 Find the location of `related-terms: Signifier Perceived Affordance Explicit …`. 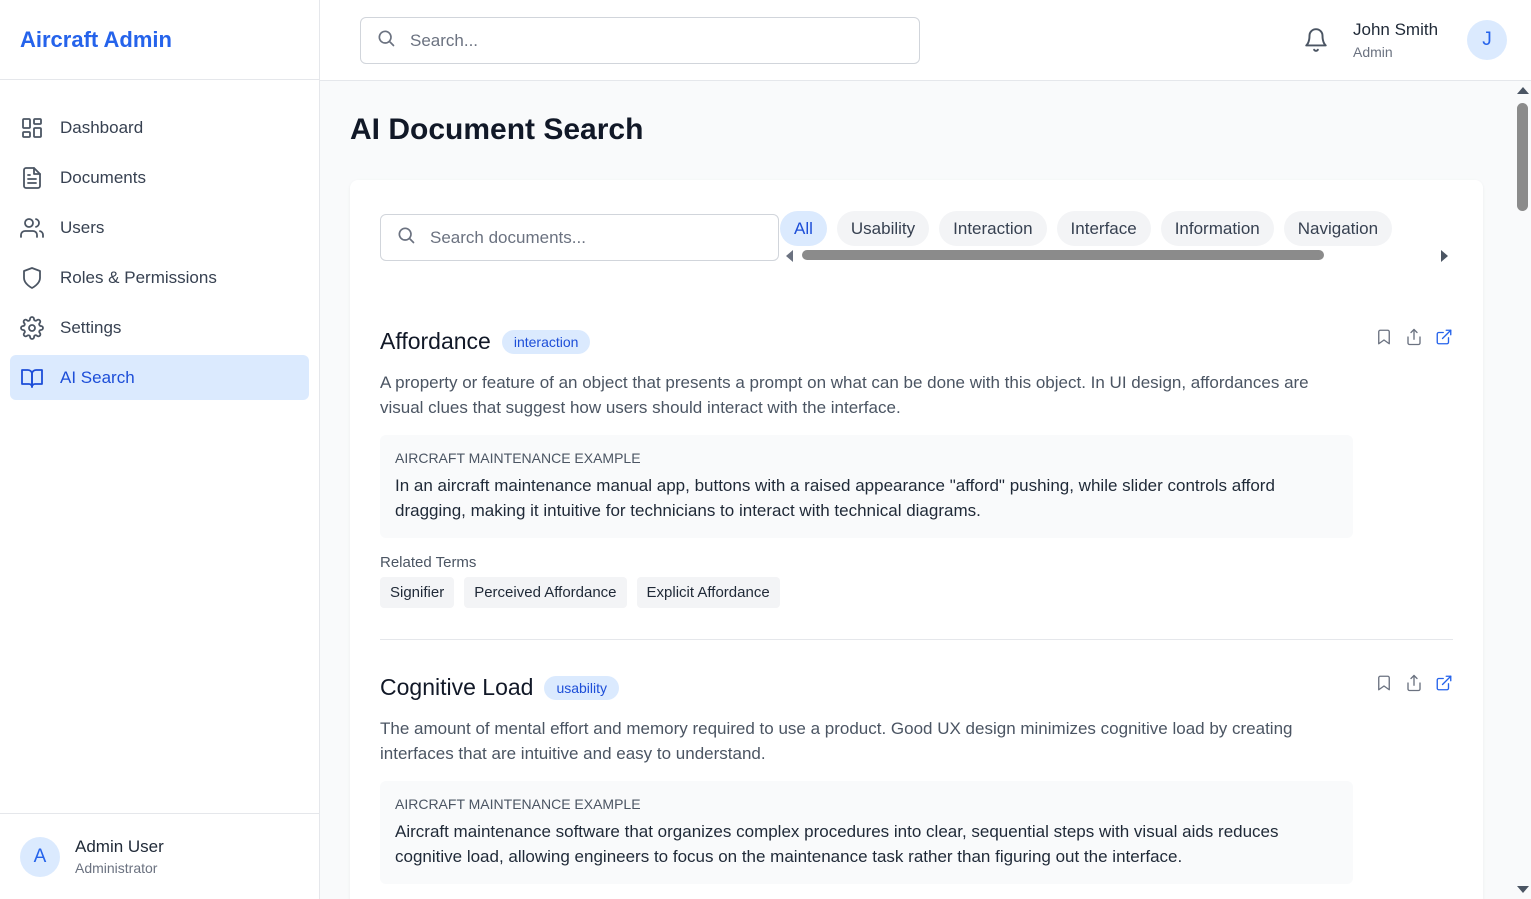

related-terms: Signifier Perceived Affordance Explicit … is located at coordinates (916, 592).